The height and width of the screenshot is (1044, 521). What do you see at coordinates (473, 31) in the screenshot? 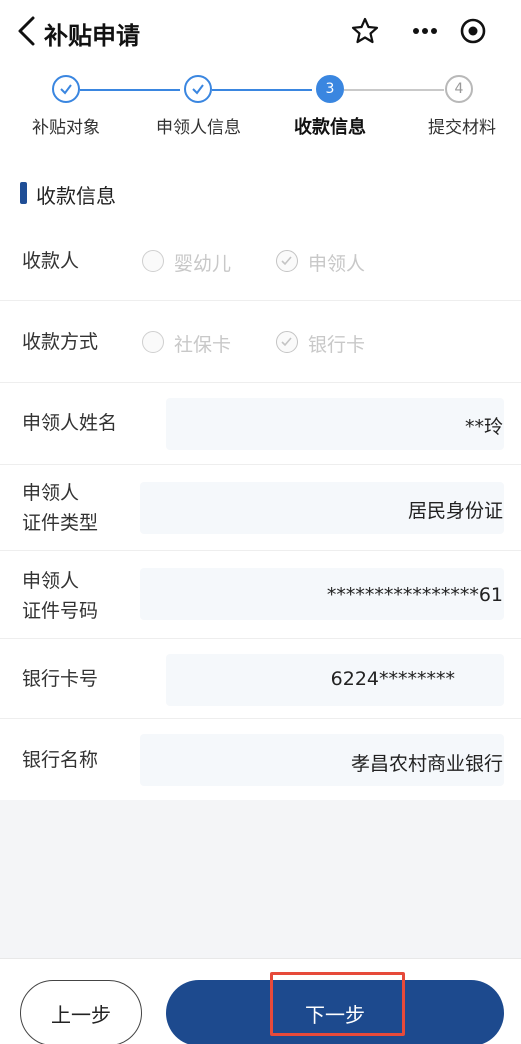
I see `close-miniprogram-icon` at bounding box center [473, 31].